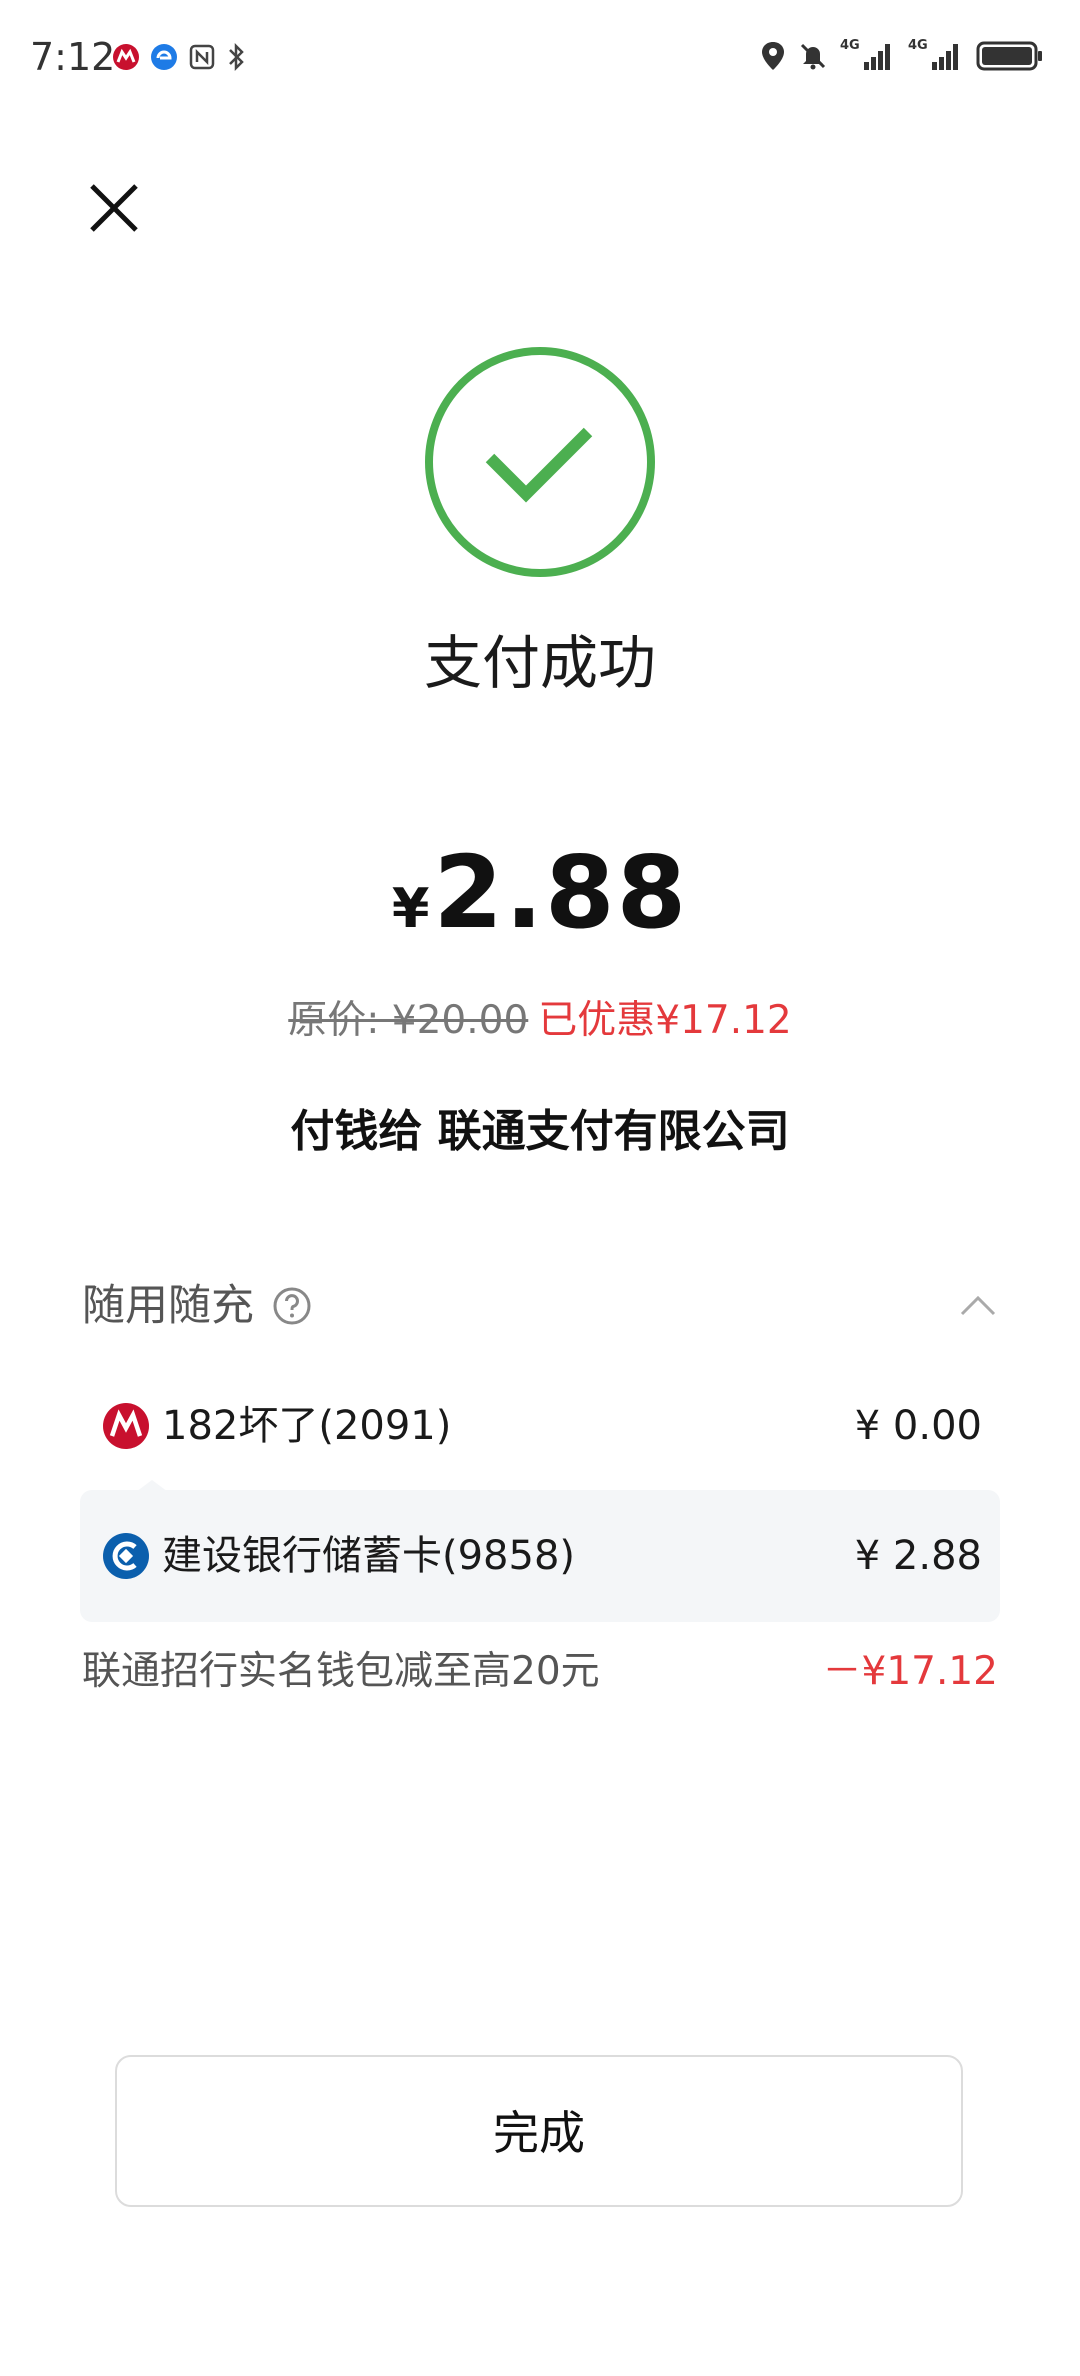 This screenshot has height=2376, width=1080. I want to click on status-time: 7:12, so click(73, 57).